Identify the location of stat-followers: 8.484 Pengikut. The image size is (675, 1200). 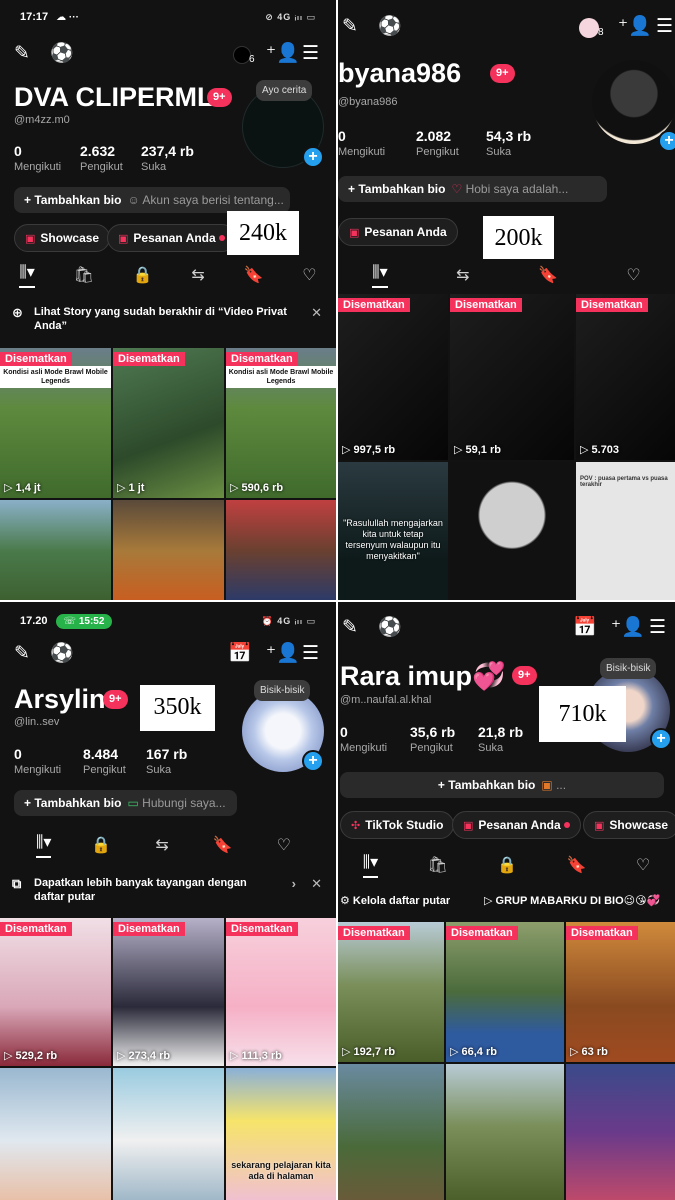
(104, 761).